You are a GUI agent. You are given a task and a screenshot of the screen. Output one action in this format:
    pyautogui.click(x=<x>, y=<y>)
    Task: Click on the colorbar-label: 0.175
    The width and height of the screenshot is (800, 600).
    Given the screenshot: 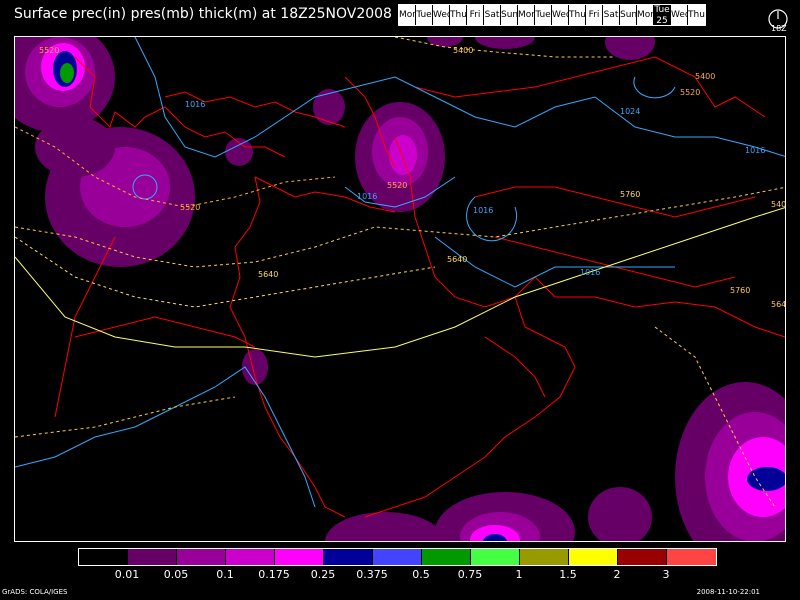 What is the action you would take?
    pyautogui.click(x=274, y=574)
    